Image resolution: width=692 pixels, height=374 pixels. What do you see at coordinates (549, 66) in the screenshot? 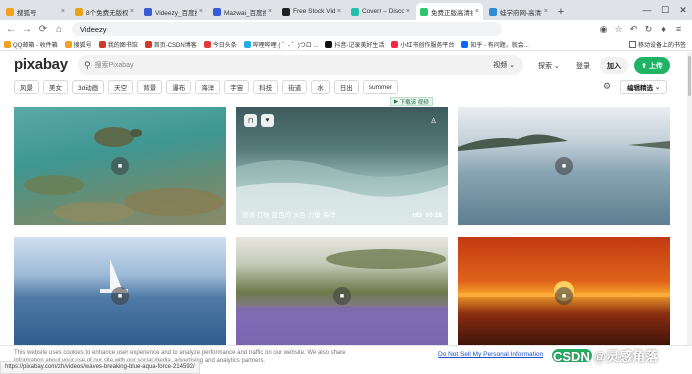
I see `explore-menu: 探索 ⌄` at bounding box center [549, 66].